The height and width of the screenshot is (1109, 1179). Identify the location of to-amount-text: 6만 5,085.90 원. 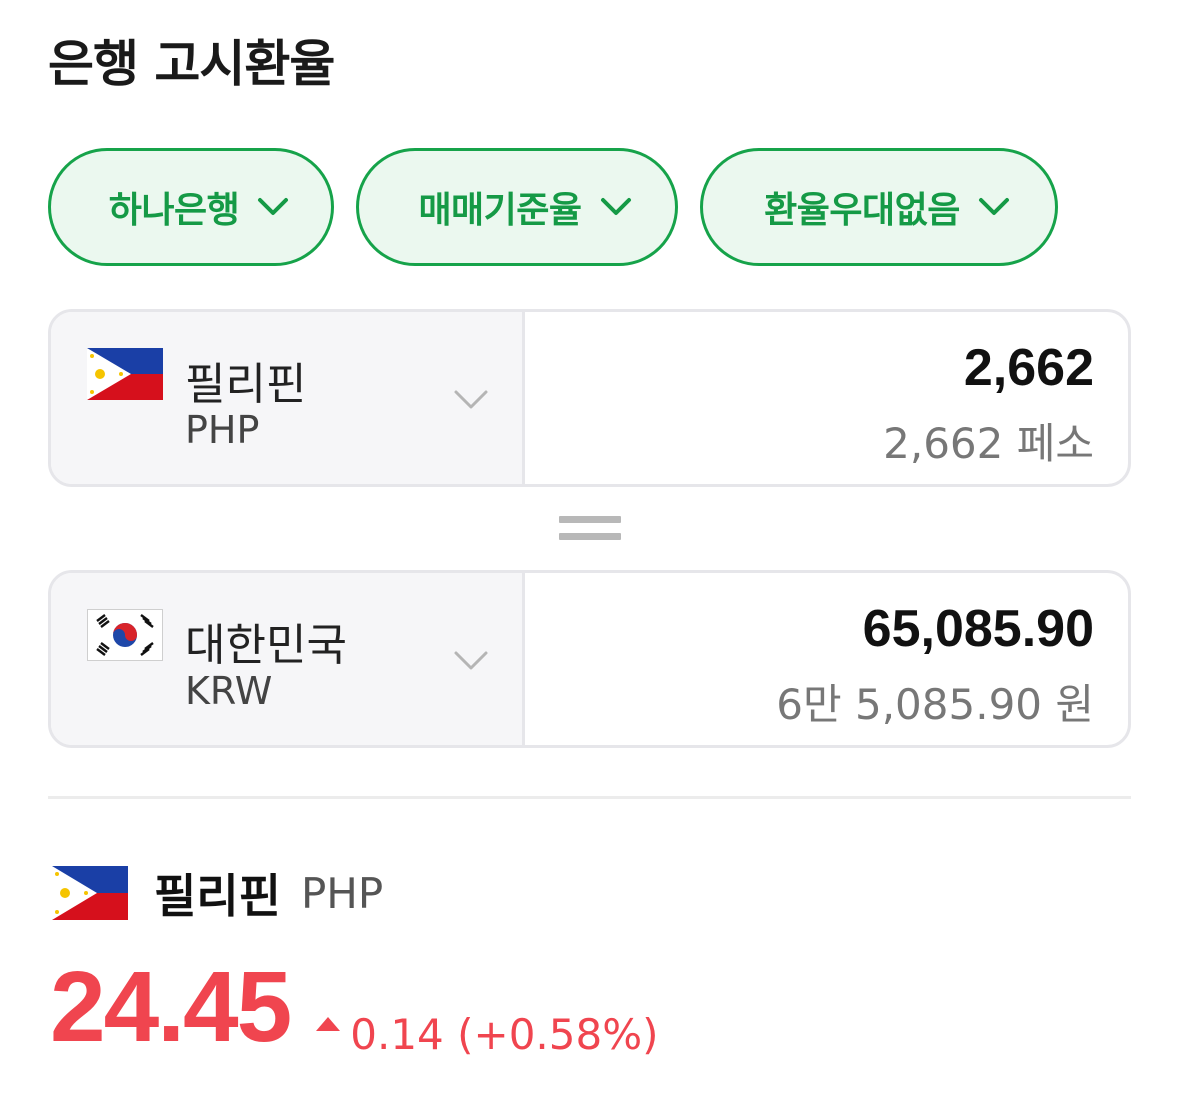
(935, 704).